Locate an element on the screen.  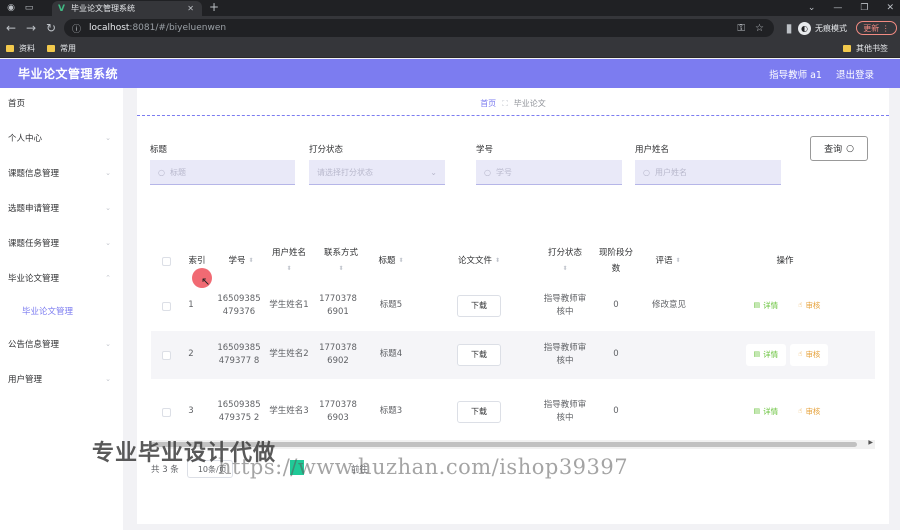
cell-file: 下载 is located at coordinates (479, 412).